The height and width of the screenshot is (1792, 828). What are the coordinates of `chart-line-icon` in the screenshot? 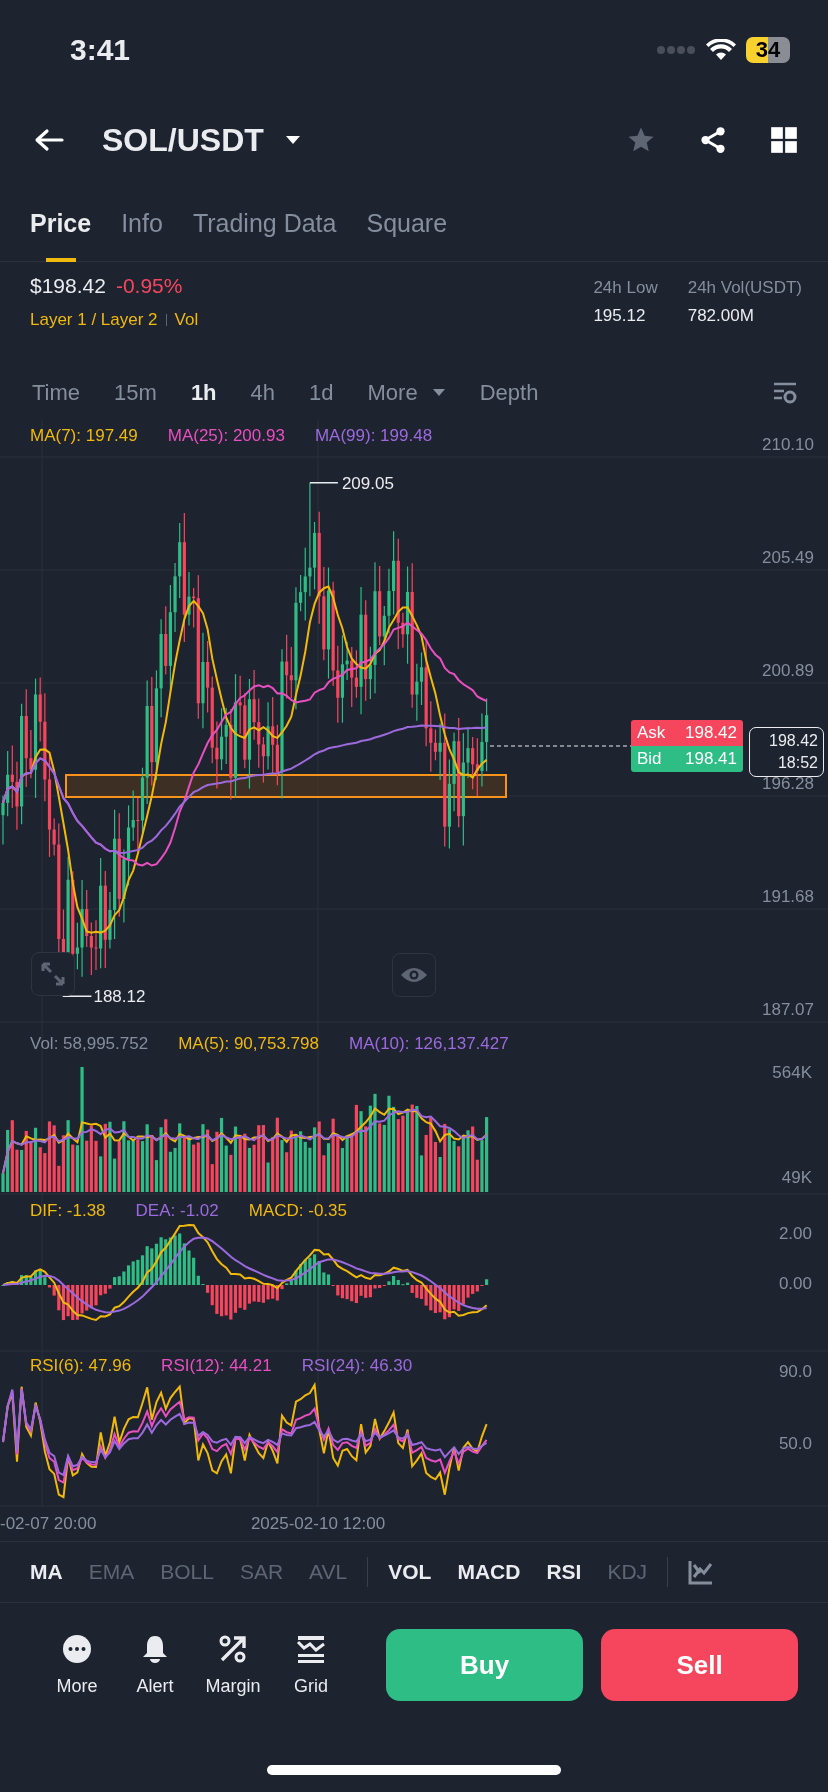 It's located at (701, 1572).